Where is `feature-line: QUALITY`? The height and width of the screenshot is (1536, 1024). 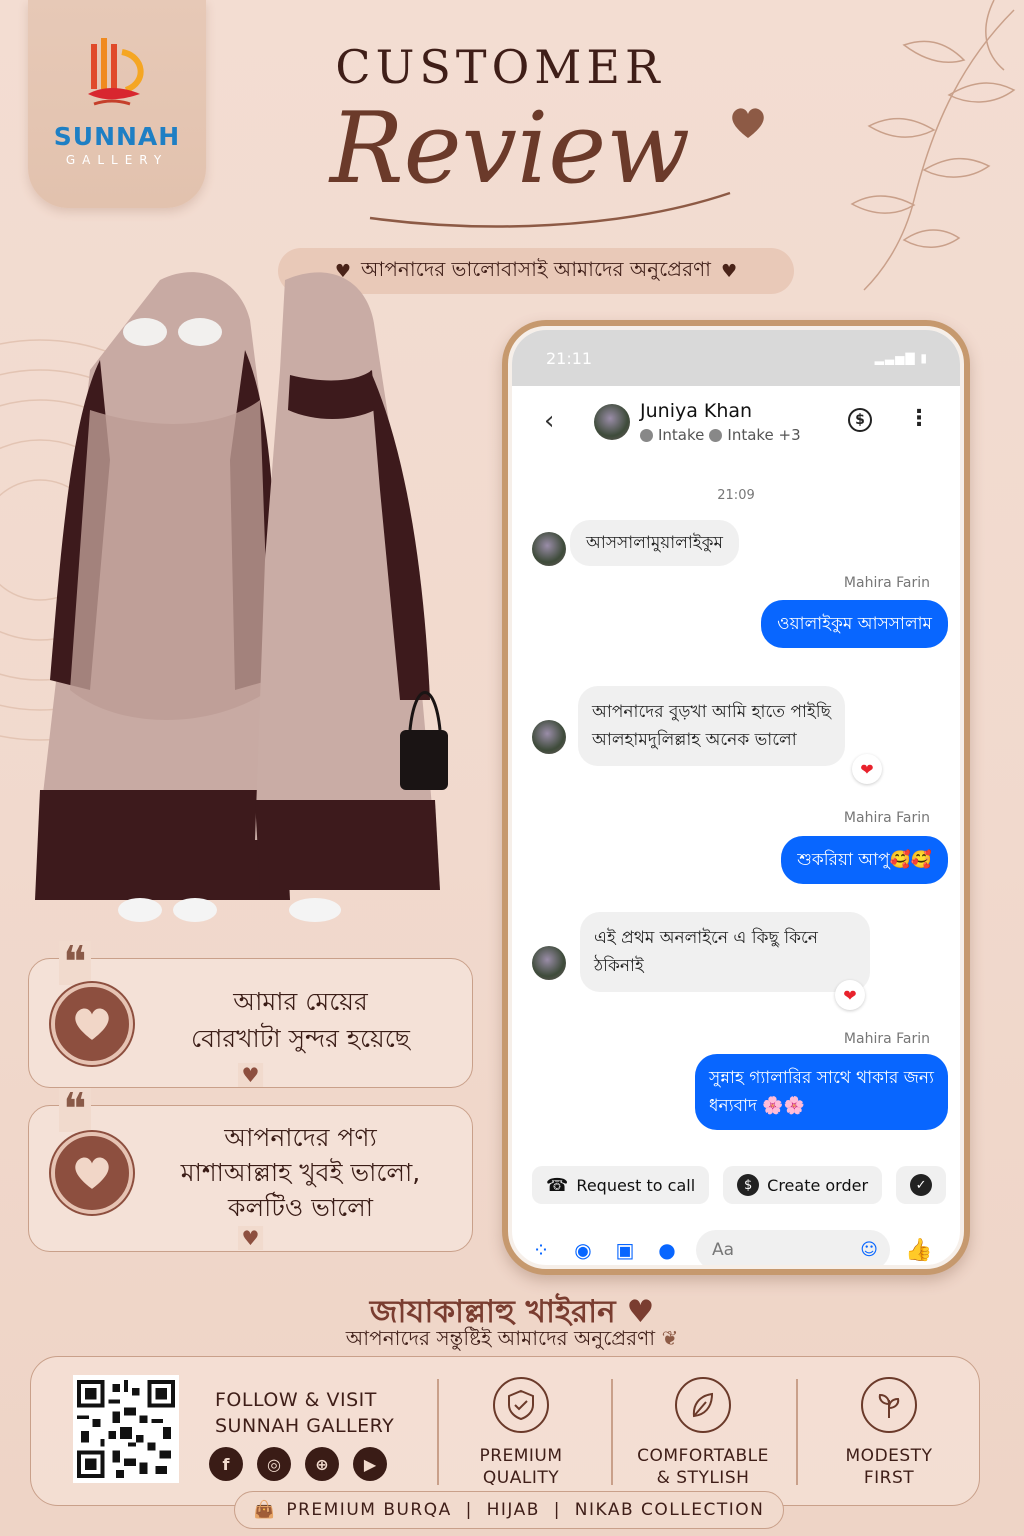 feature-line: QUALITY is located at coordinates (521, 1478).